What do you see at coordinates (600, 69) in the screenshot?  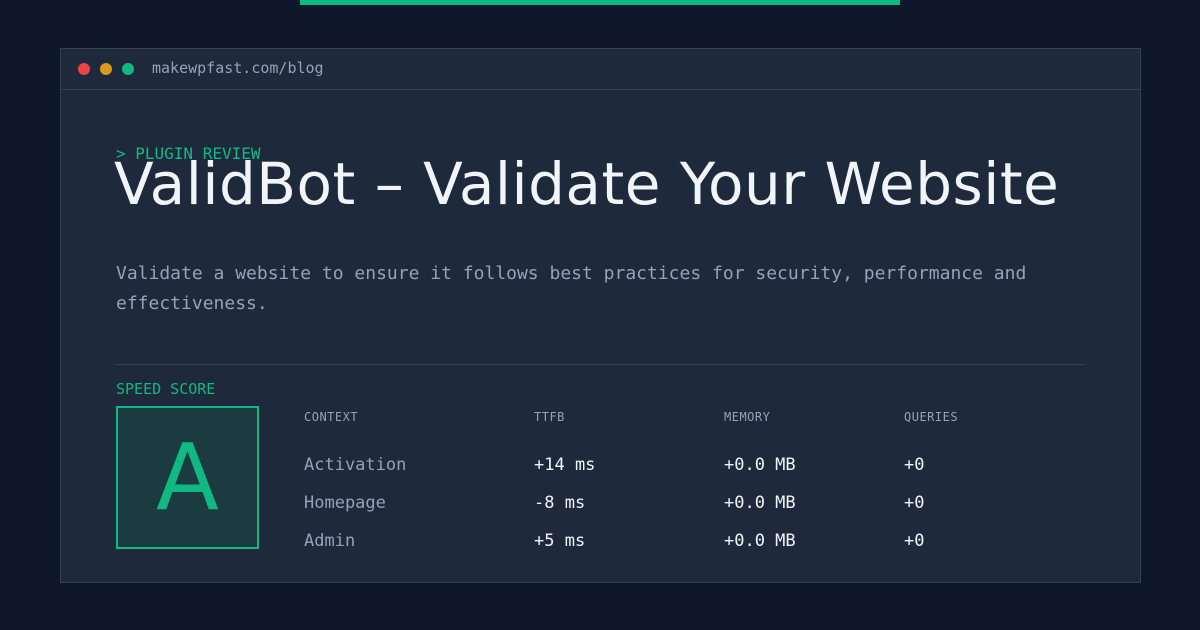 I see `window-titlebar: makewpfast.com/blog` at bounding box center [600, 69].